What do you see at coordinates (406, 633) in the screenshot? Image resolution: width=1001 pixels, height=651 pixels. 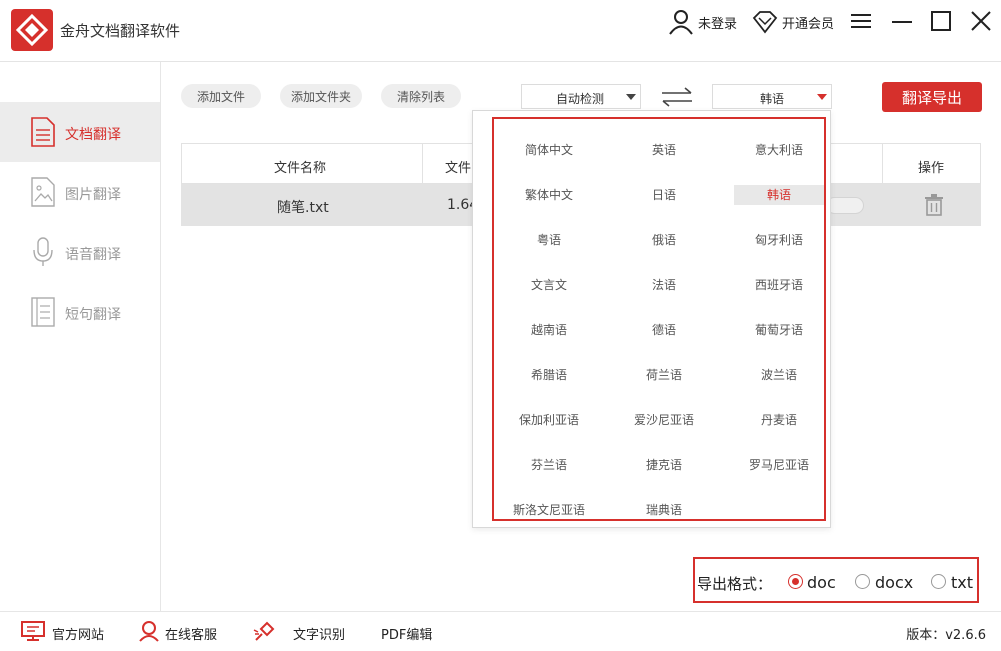 I see `pdf-edit-link: PDF编辑` at bounding box center [406, 633].